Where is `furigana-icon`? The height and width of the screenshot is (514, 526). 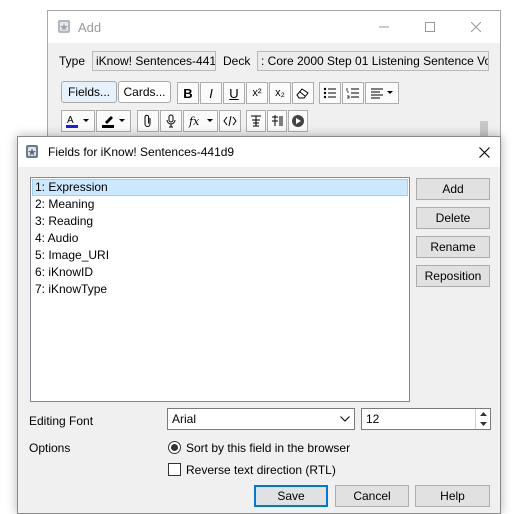 furigana-icon is located at coordinates (256, 121).